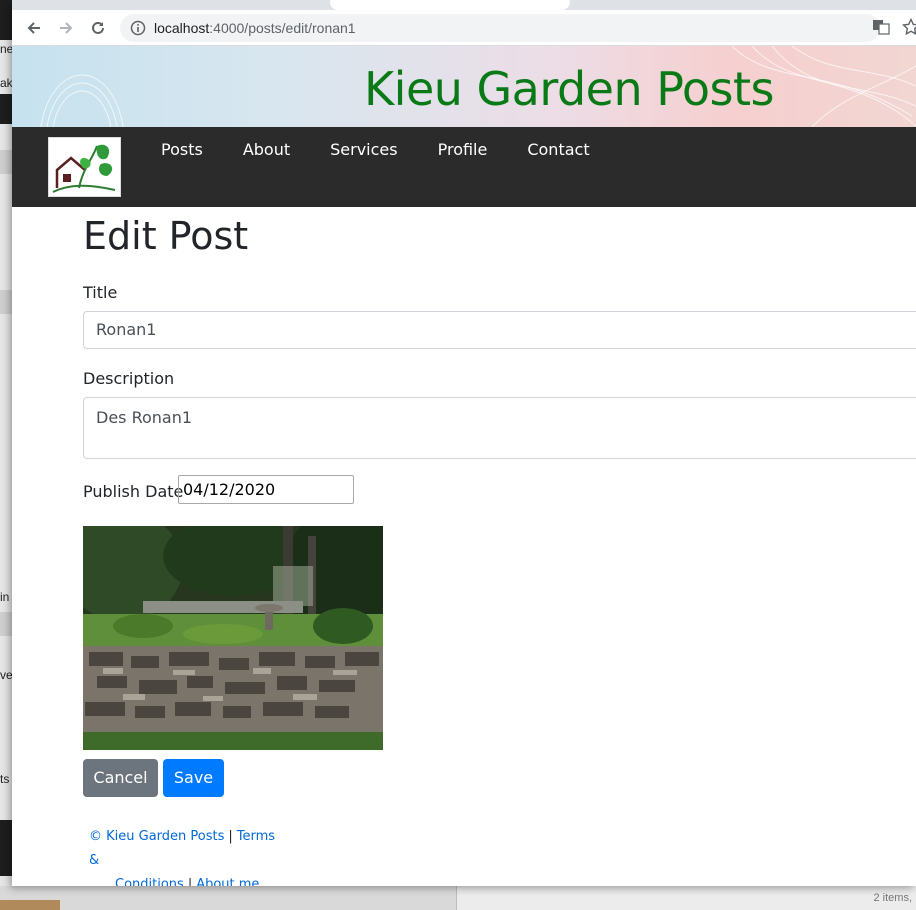  I want to click on nav-link-contact: Contact, so click(558, 149).